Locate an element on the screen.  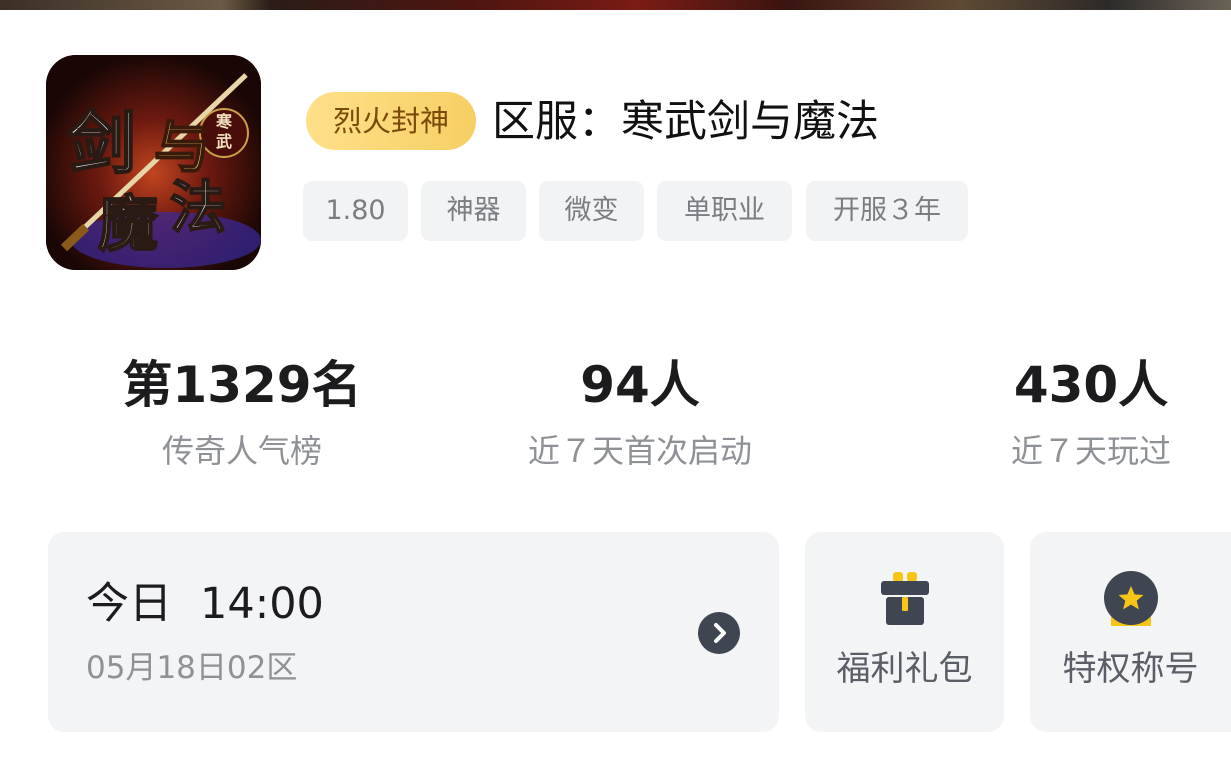
server-title: 区服：寒武剑与魔法 is located at coordinates (685, 122).